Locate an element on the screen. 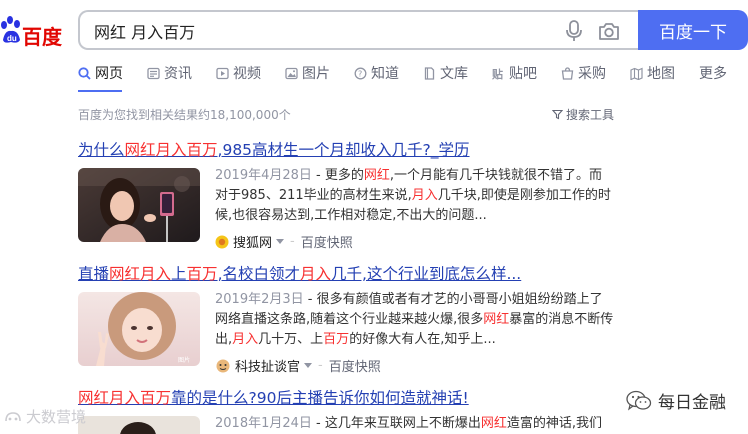  tab-tieba: 贴 贴吧 is located at coordinates (514, 73).